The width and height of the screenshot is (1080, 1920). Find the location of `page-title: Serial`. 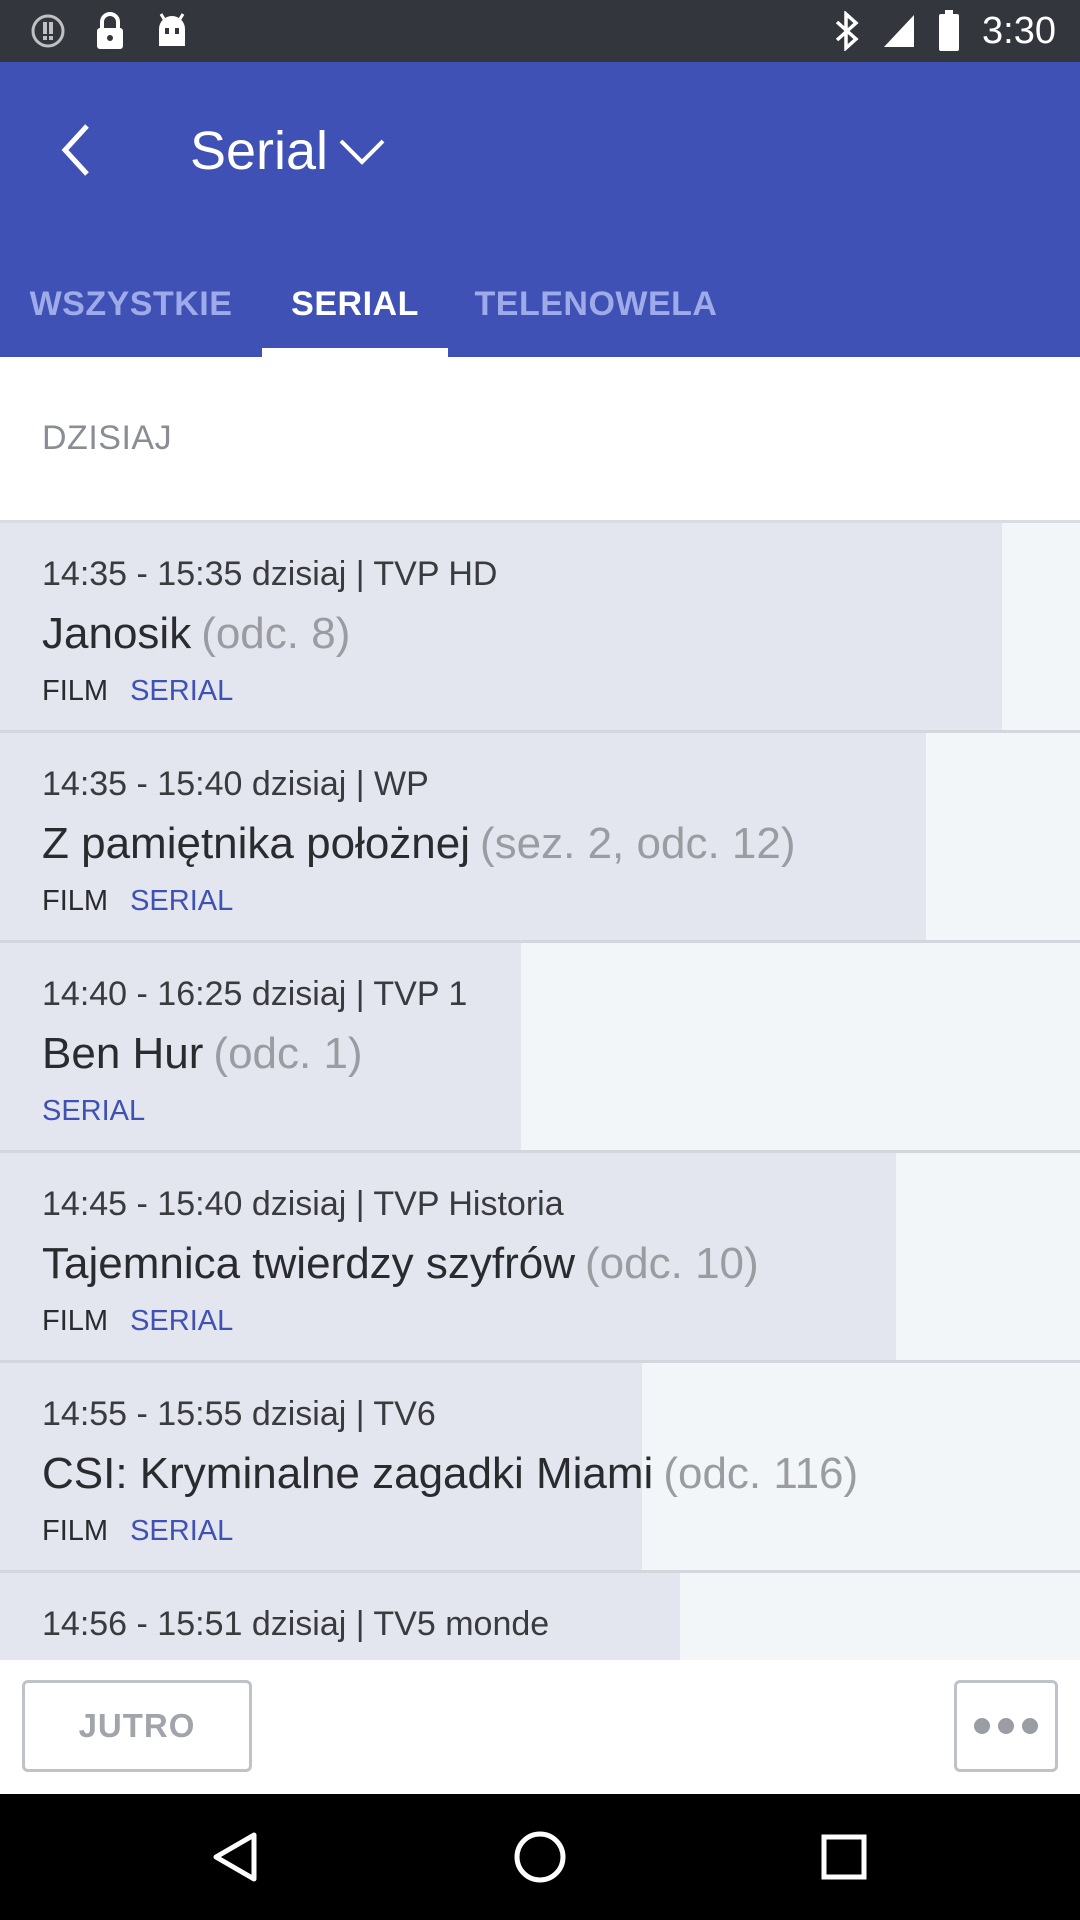

page-title: Serial is located at coordinates (259, 151).